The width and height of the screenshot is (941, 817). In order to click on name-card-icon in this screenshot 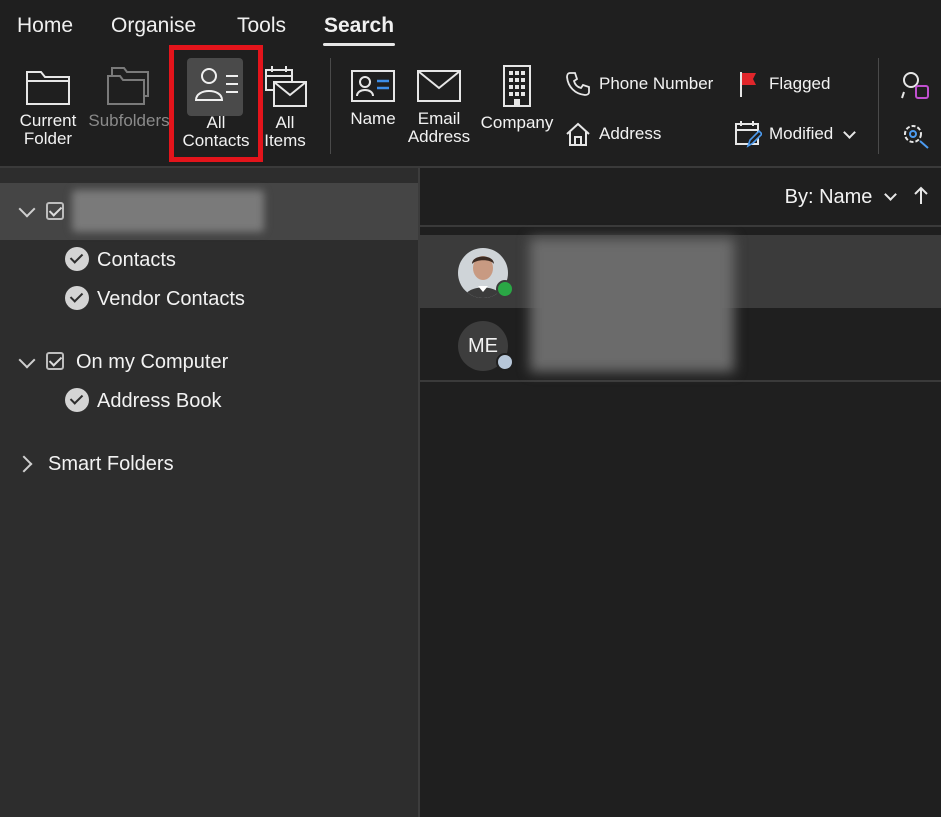, I will do `click(373, 86)`.